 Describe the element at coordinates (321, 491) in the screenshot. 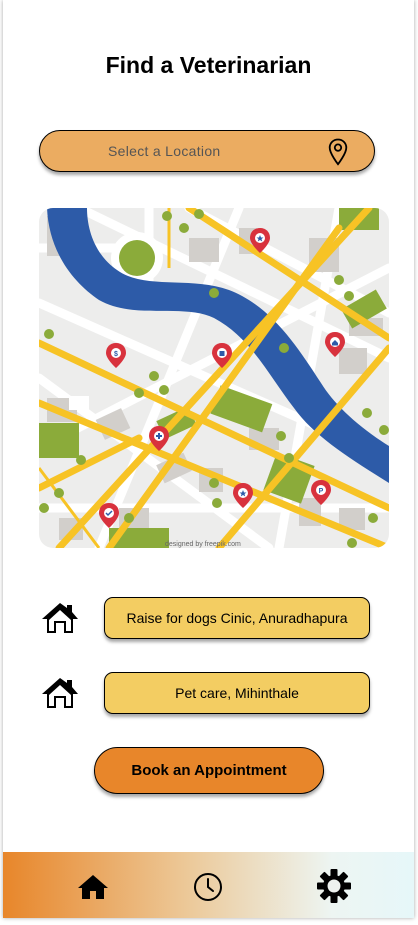

I see `svg-text: P` at that location.